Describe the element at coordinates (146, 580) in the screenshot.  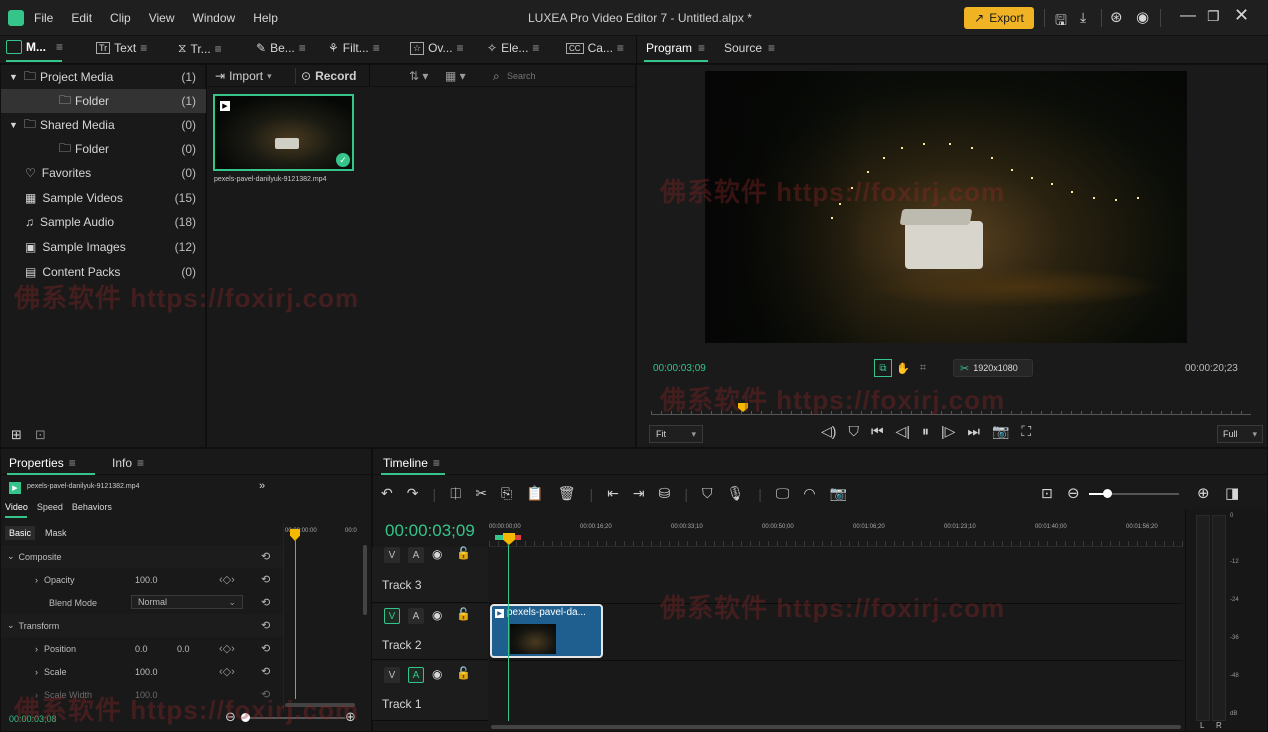
I see `opacity-value: 100.0` at that location.